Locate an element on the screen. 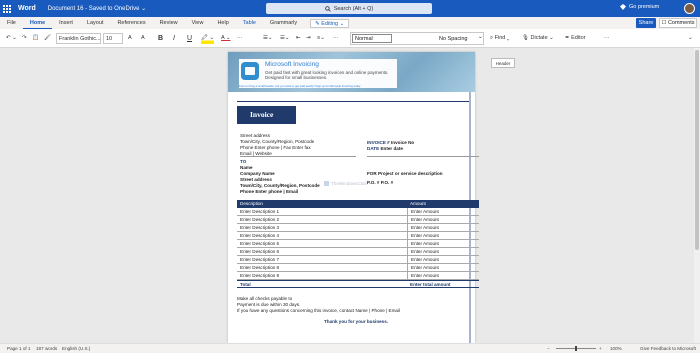  tab-insert: Insert is located at coordinates (66, 23).